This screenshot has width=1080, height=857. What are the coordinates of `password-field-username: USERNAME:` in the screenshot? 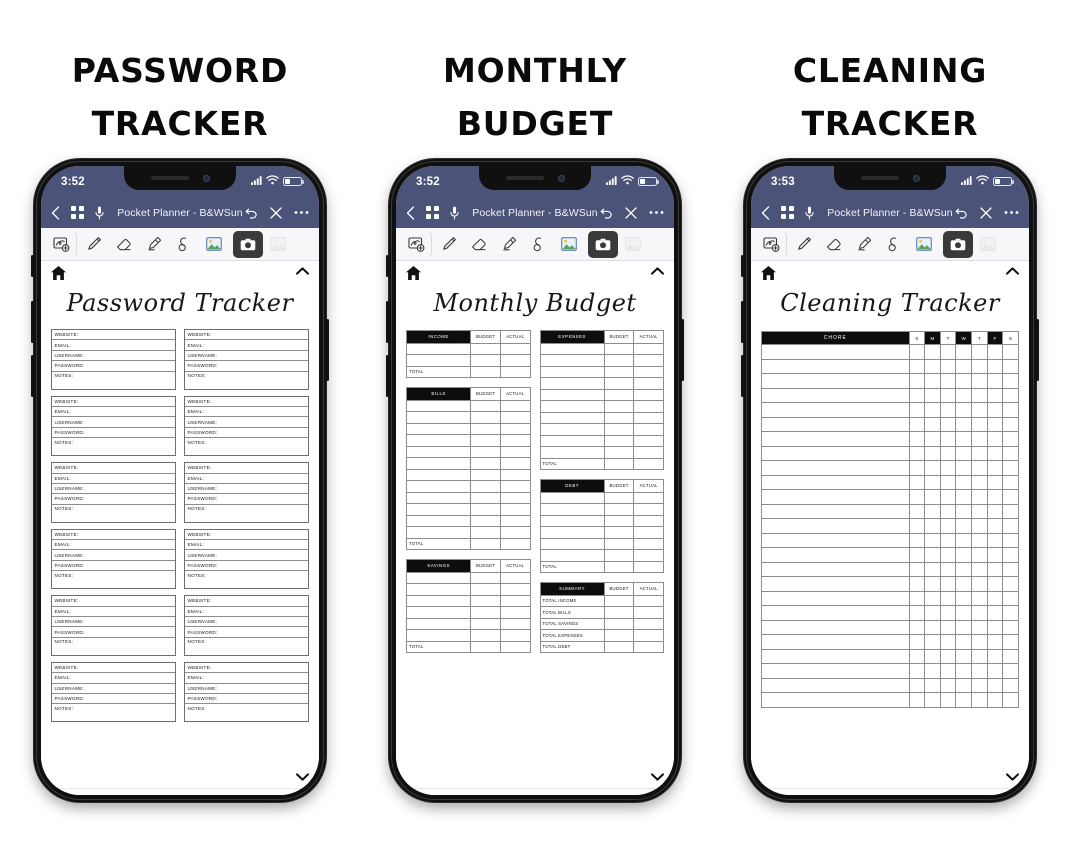 It's located at (246, 489).